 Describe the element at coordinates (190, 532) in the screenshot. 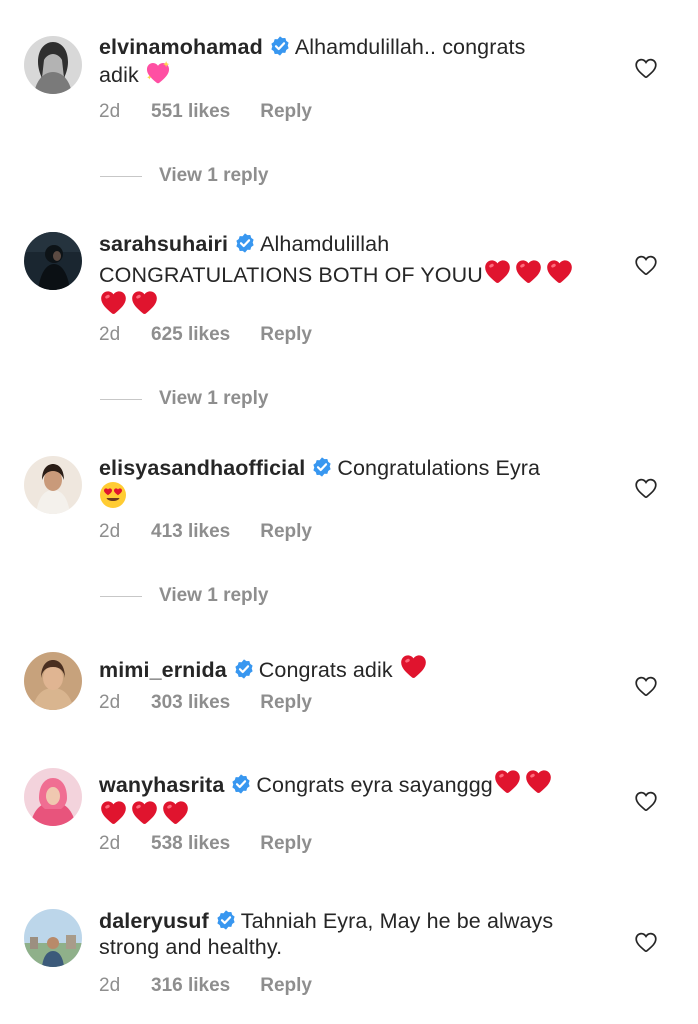

I see `comment-likes: 413 likes` at that location.